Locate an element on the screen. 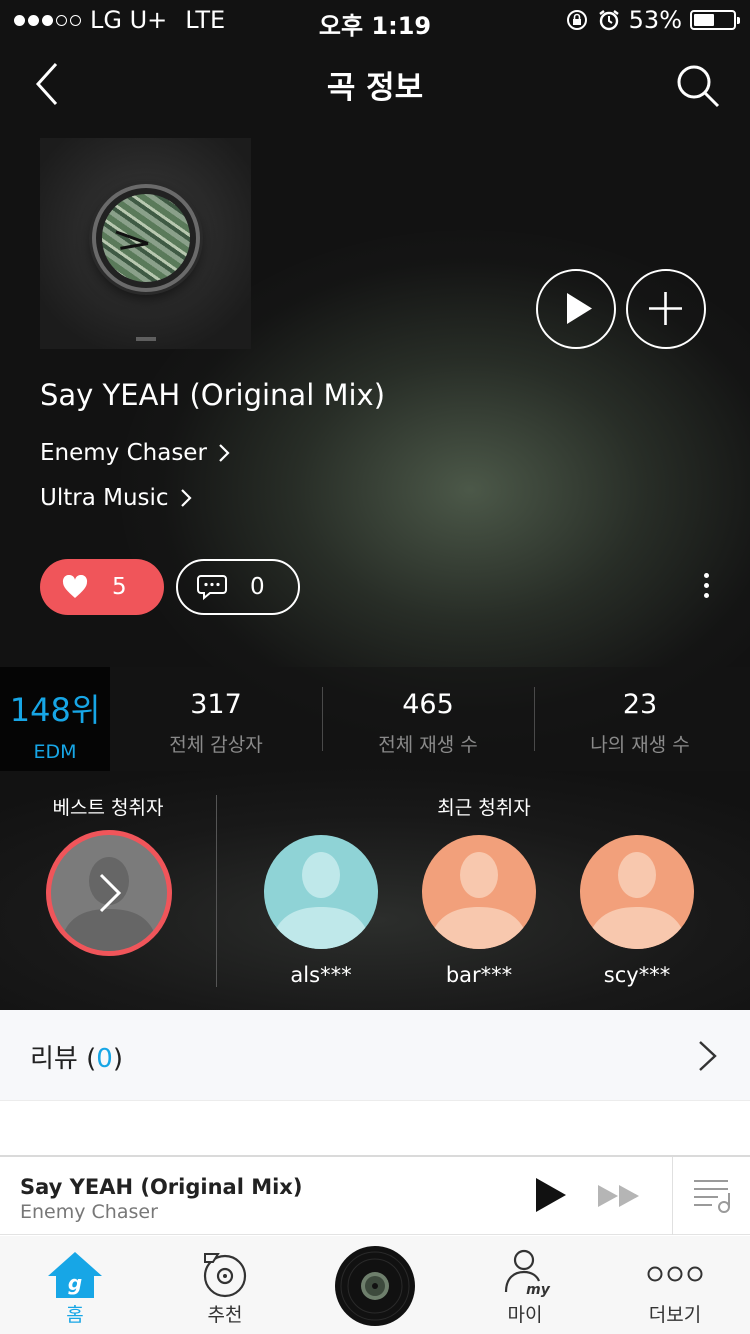  tab-home: g 홈 is located at coordinates (75, 1285).